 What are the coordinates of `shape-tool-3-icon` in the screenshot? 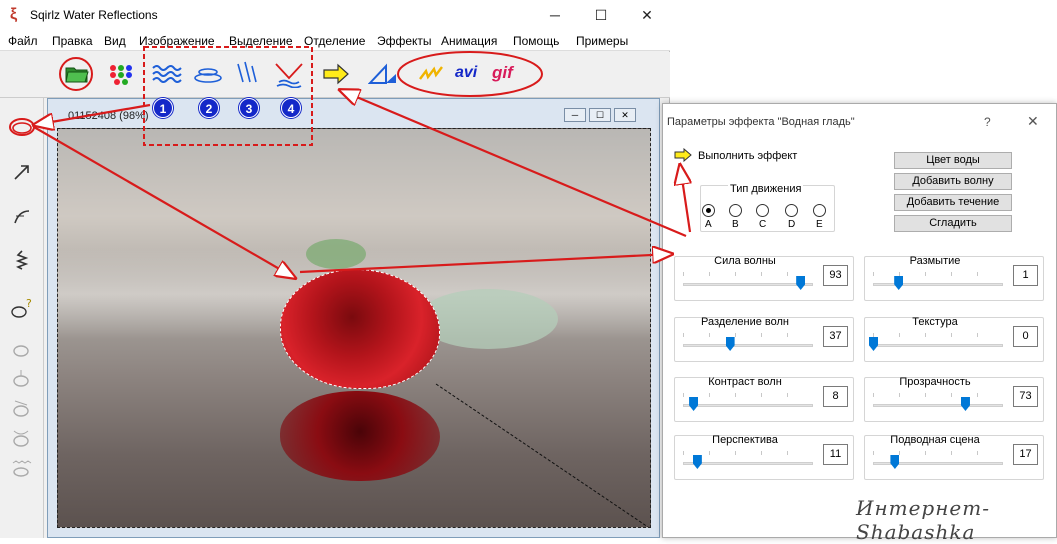 It's located at (22, 408).